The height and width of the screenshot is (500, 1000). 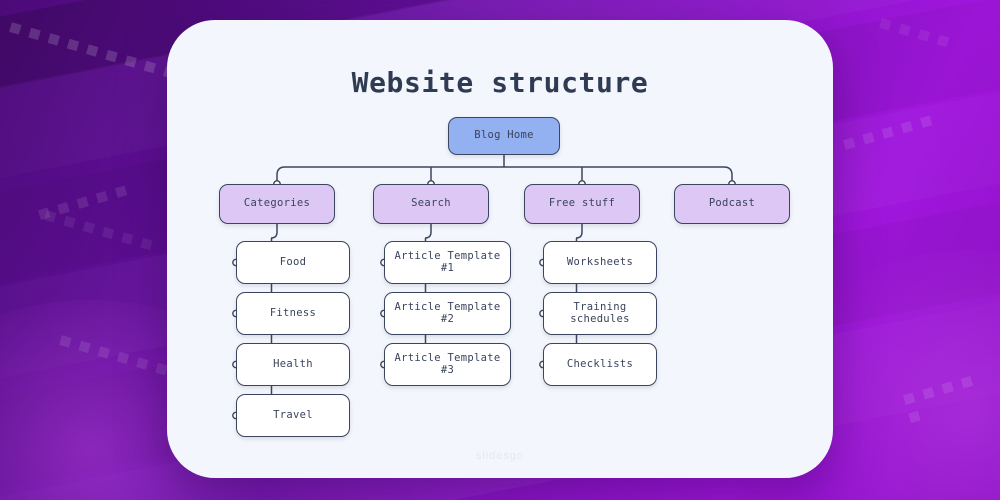 I want to click on node-label: Podcast, so click(x=732, y=203).